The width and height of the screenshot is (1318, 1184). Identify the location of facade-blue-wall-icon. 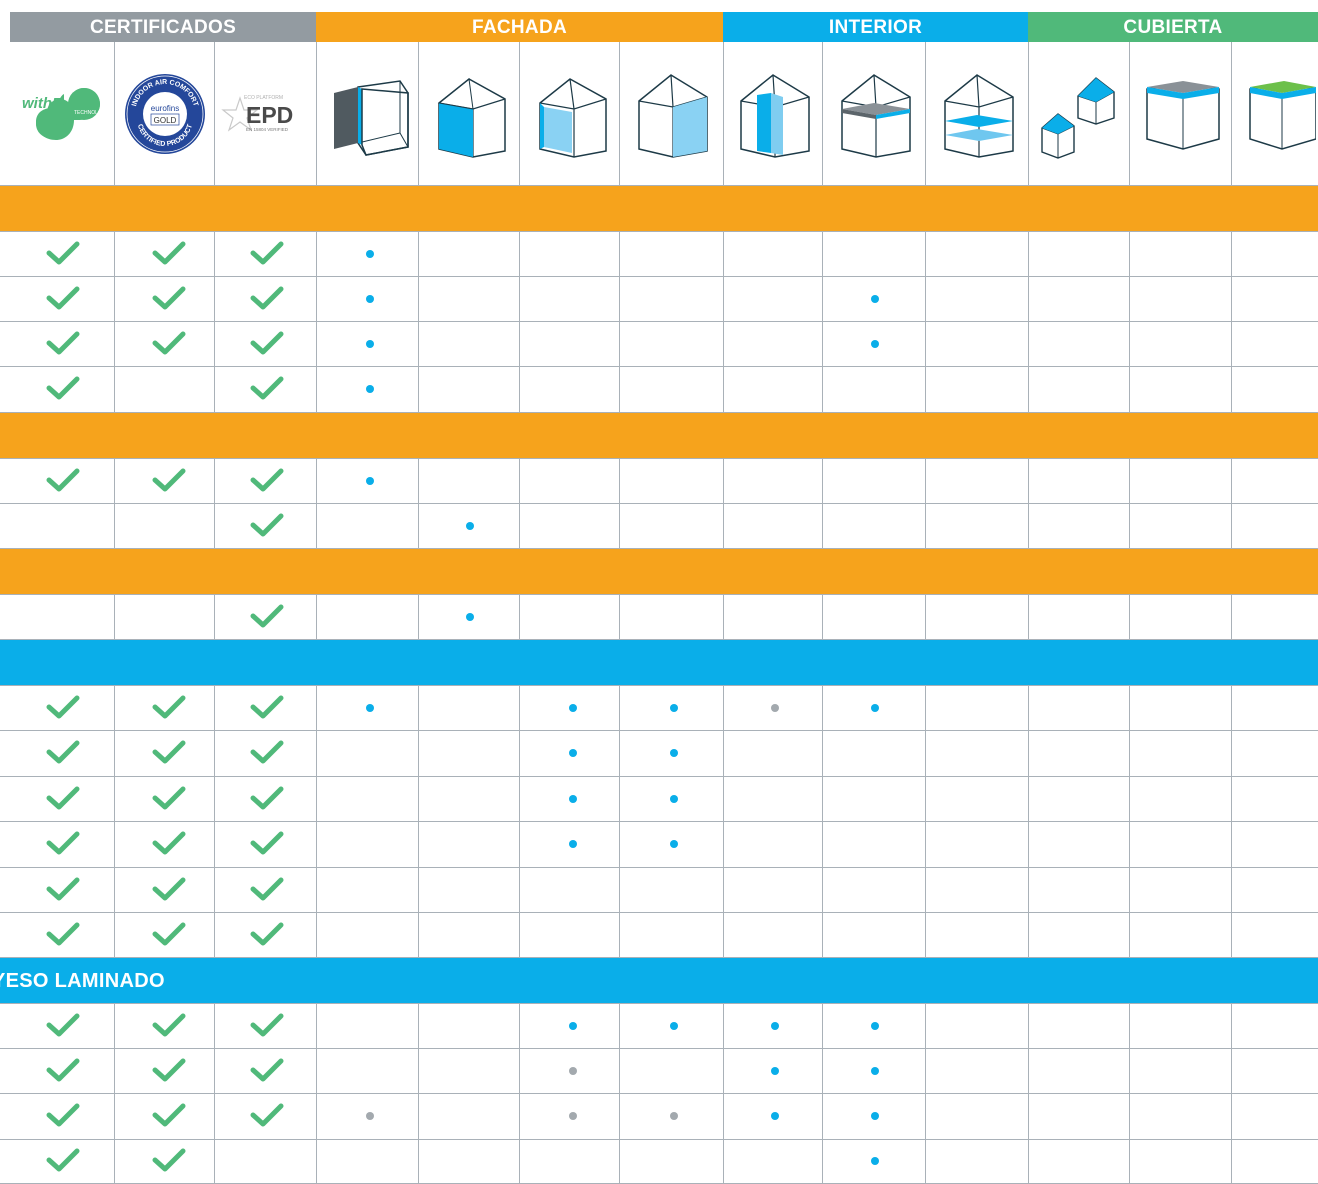
(469, 113).